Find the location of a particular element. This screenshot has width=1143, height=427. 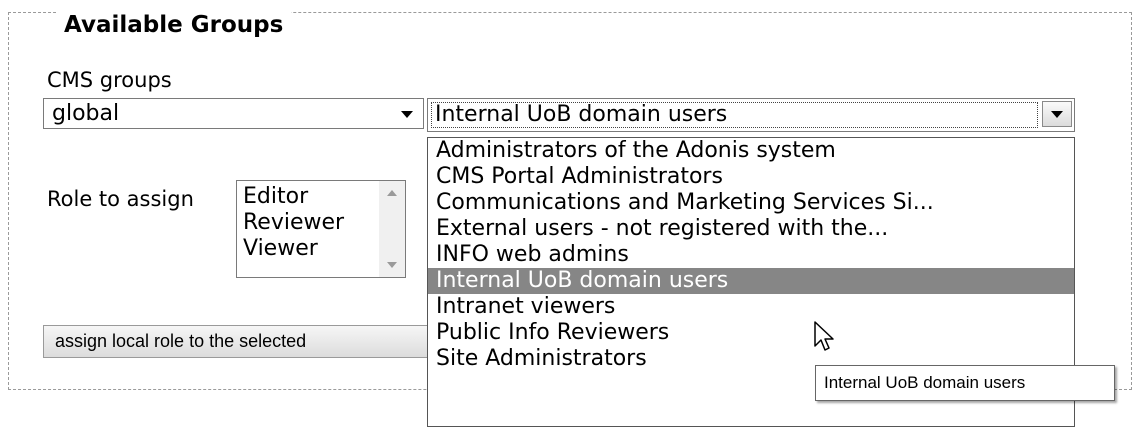

group-select: Internal UoB domain users is located at coordinates (751, 115).